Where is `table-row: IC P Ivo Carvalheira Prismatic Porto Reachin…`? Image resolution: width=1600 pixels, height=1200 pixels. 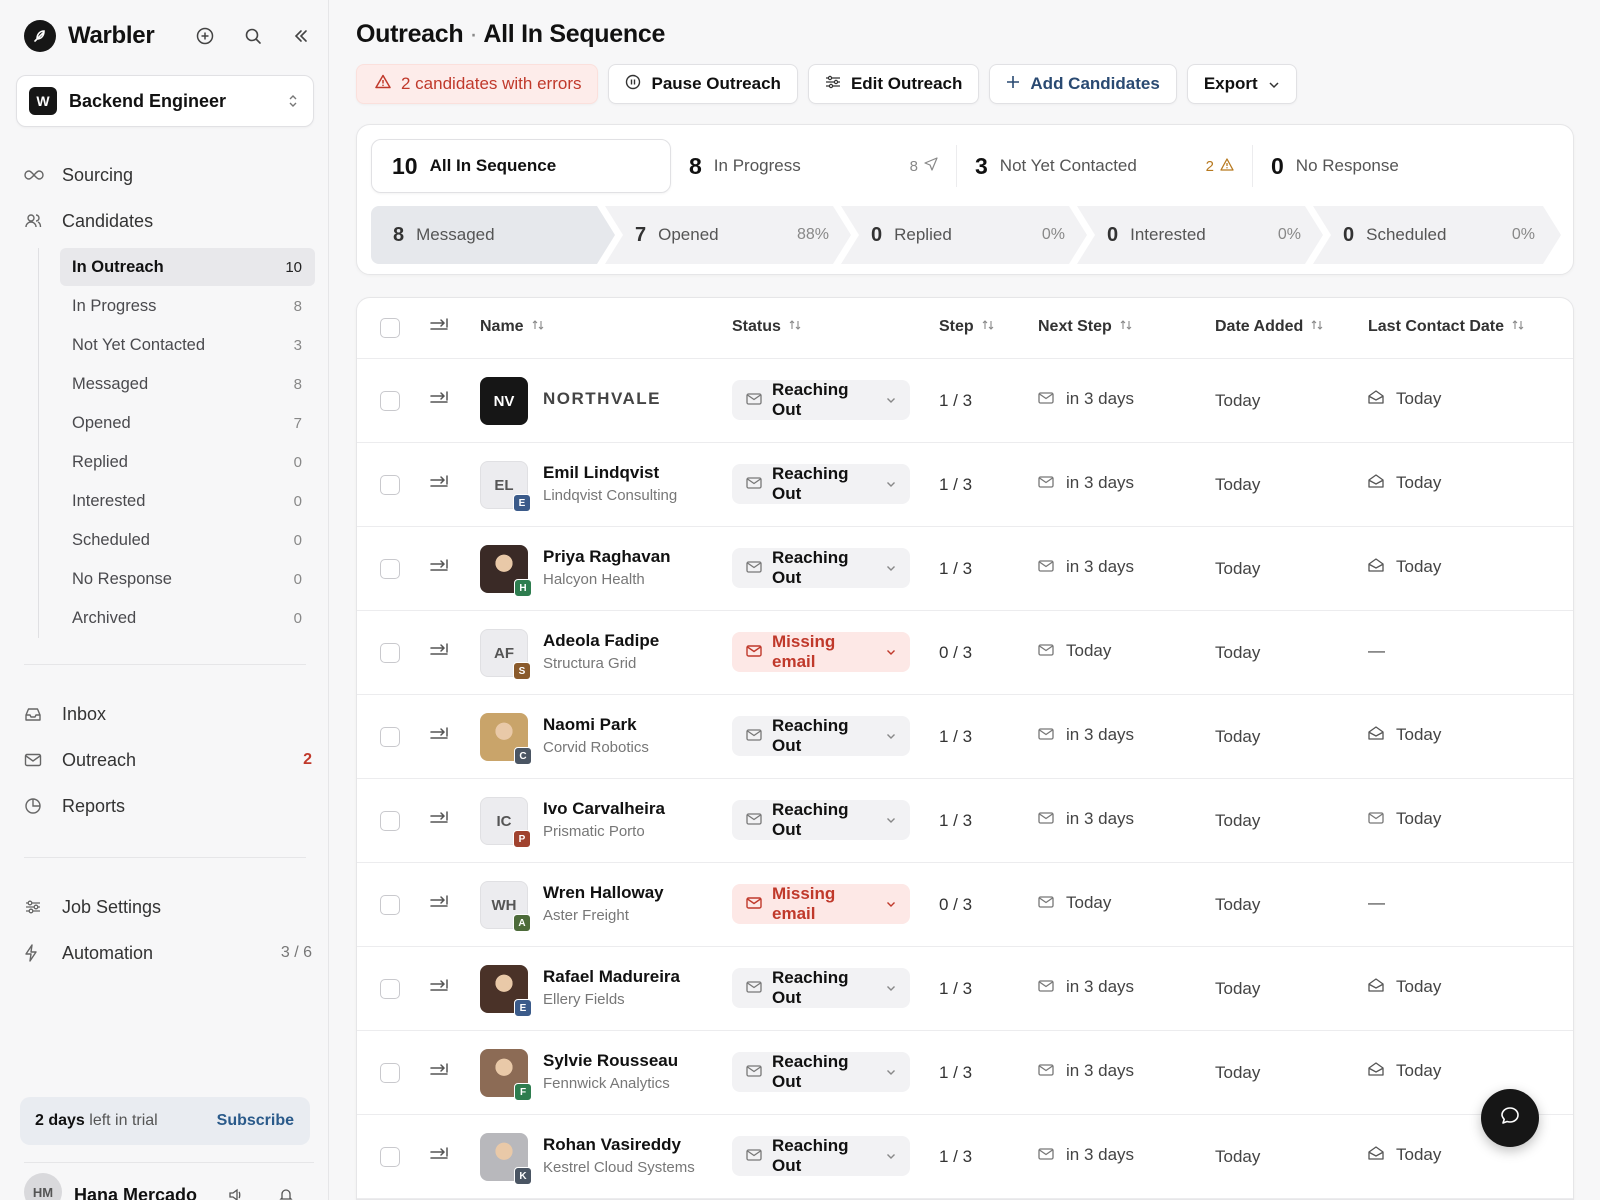 table-row: IC P Ivo Carvalheira Prismatic Porto Reachin… is located at coordinates (965, 821).